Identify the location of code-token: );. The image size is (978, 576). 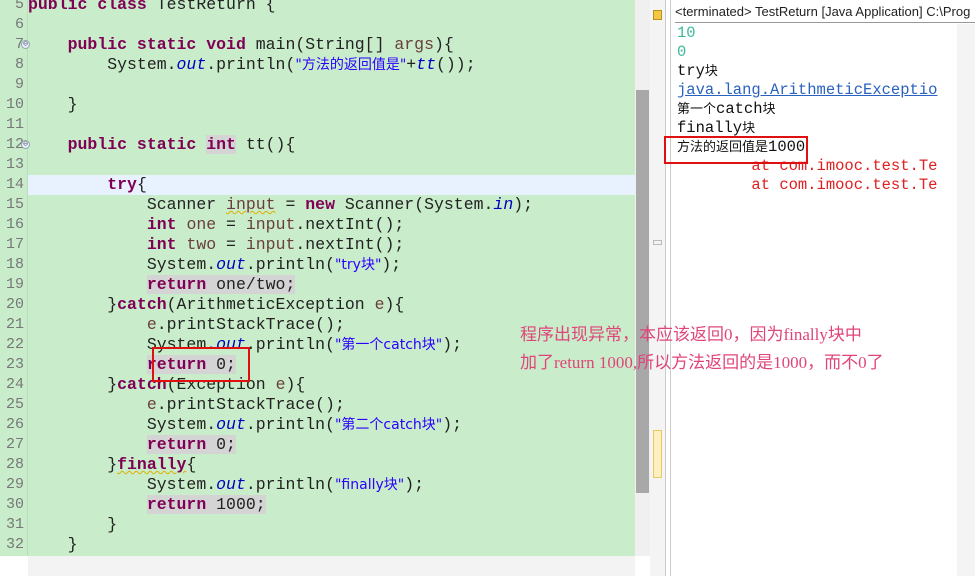
(391, 264).